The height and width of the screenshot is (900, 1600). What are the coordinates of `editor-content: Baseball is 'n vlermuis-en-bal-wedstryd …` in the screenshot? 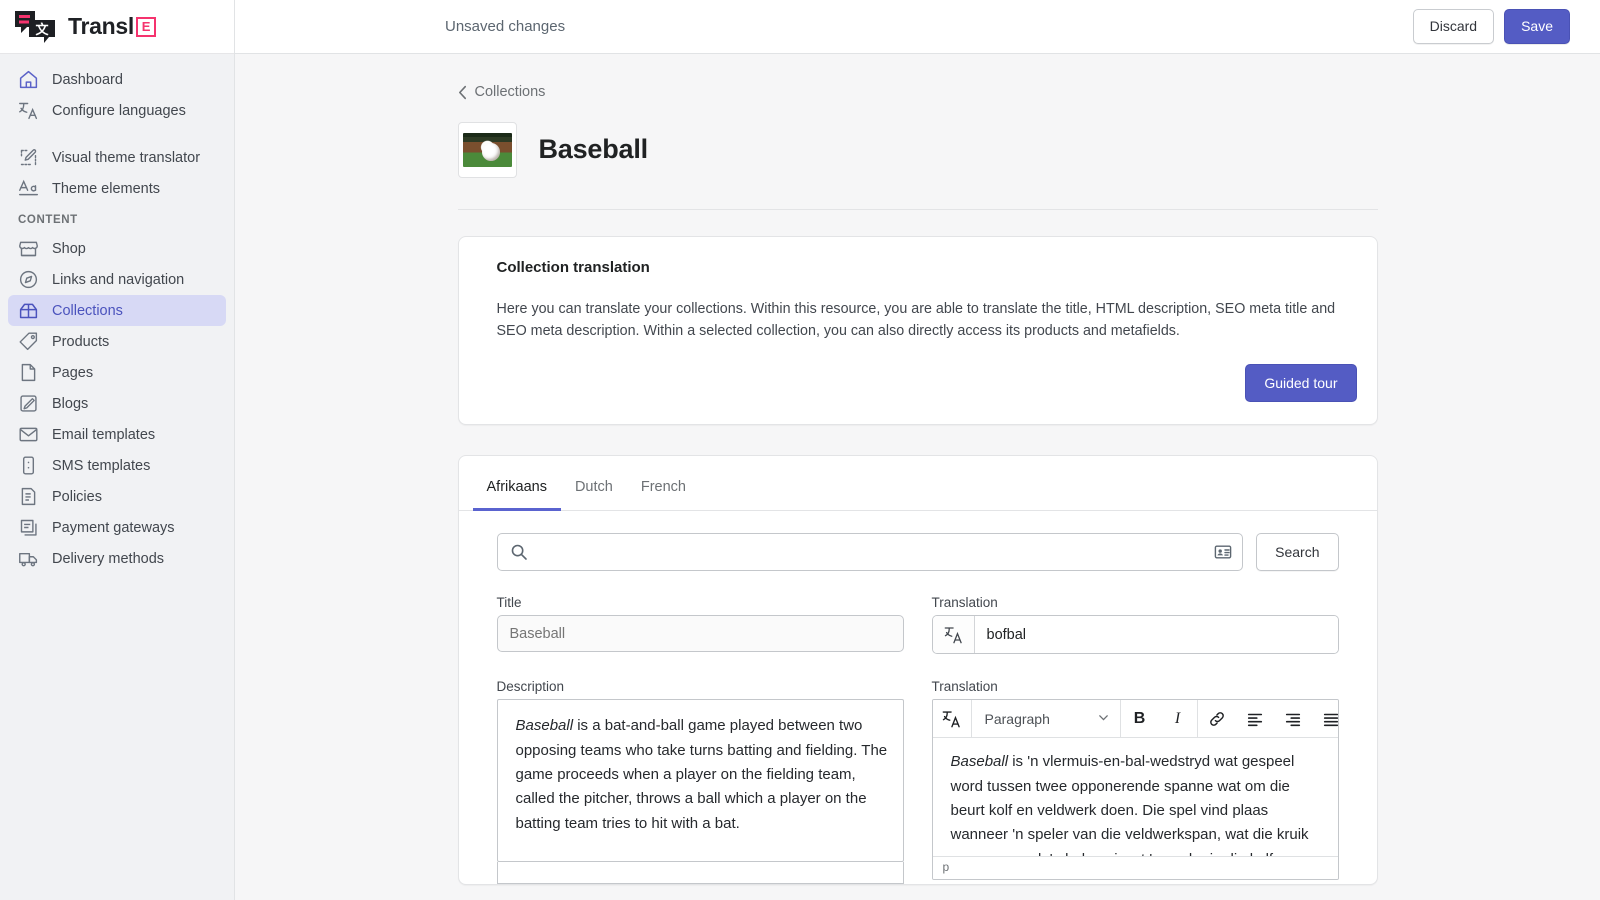 It's located at (1135, 797).